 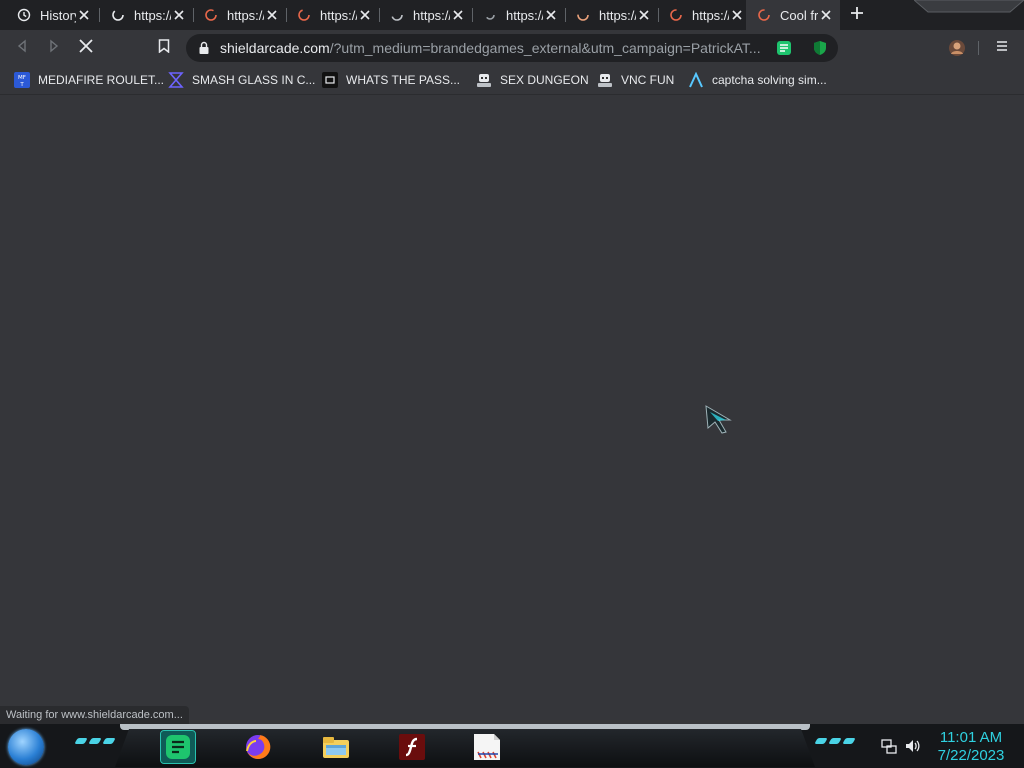 I want to click on tab-history: History, so click(x=52, y=15).